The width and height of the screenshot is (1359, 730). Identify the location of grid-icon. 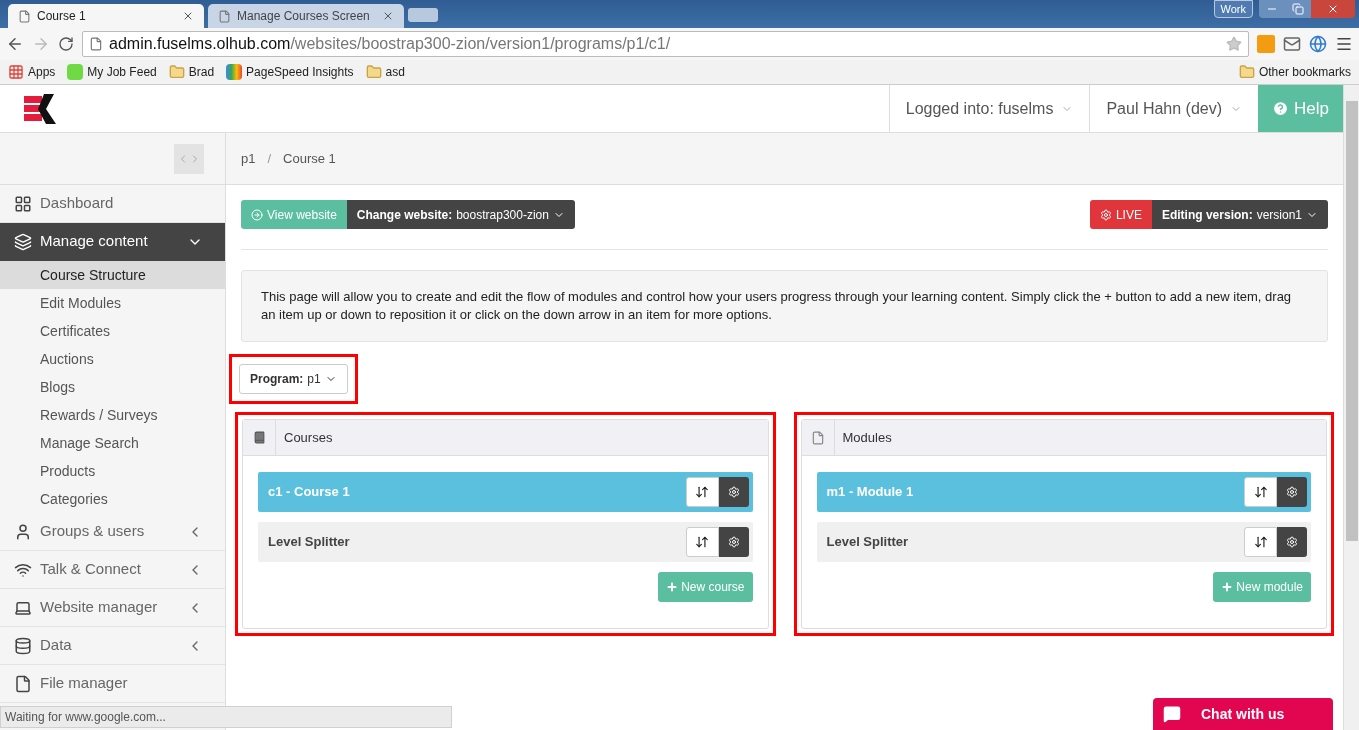
(23, 203).